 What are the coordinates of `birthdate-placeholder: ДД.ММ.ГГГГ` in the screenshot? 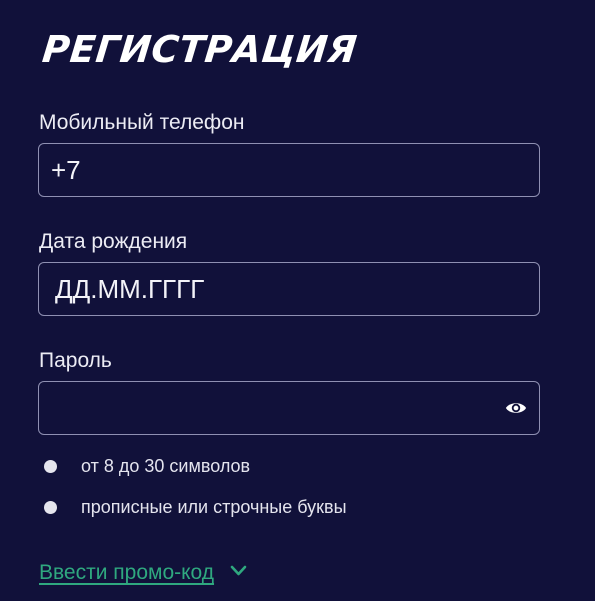 It's located at (129, 289).